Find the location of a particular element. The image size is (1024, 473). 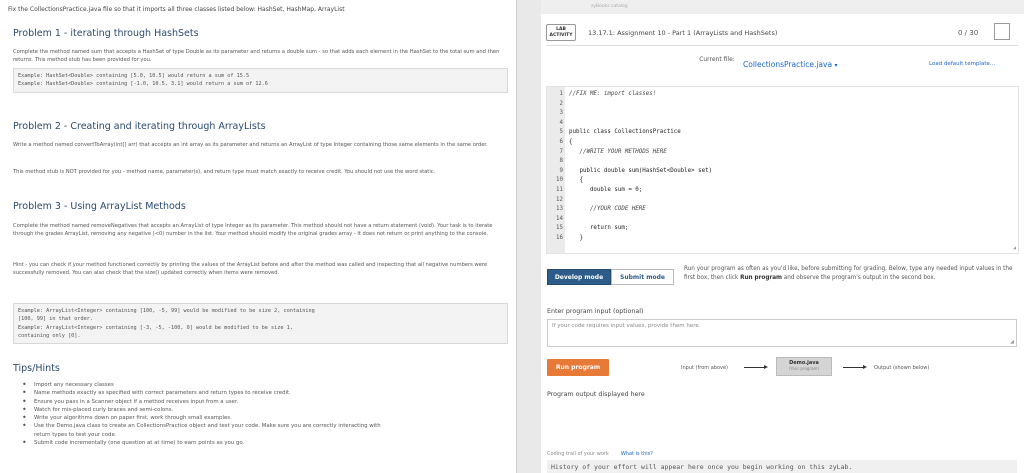

tip-item: Import any necessary classes is located at coordinates (262, 385).